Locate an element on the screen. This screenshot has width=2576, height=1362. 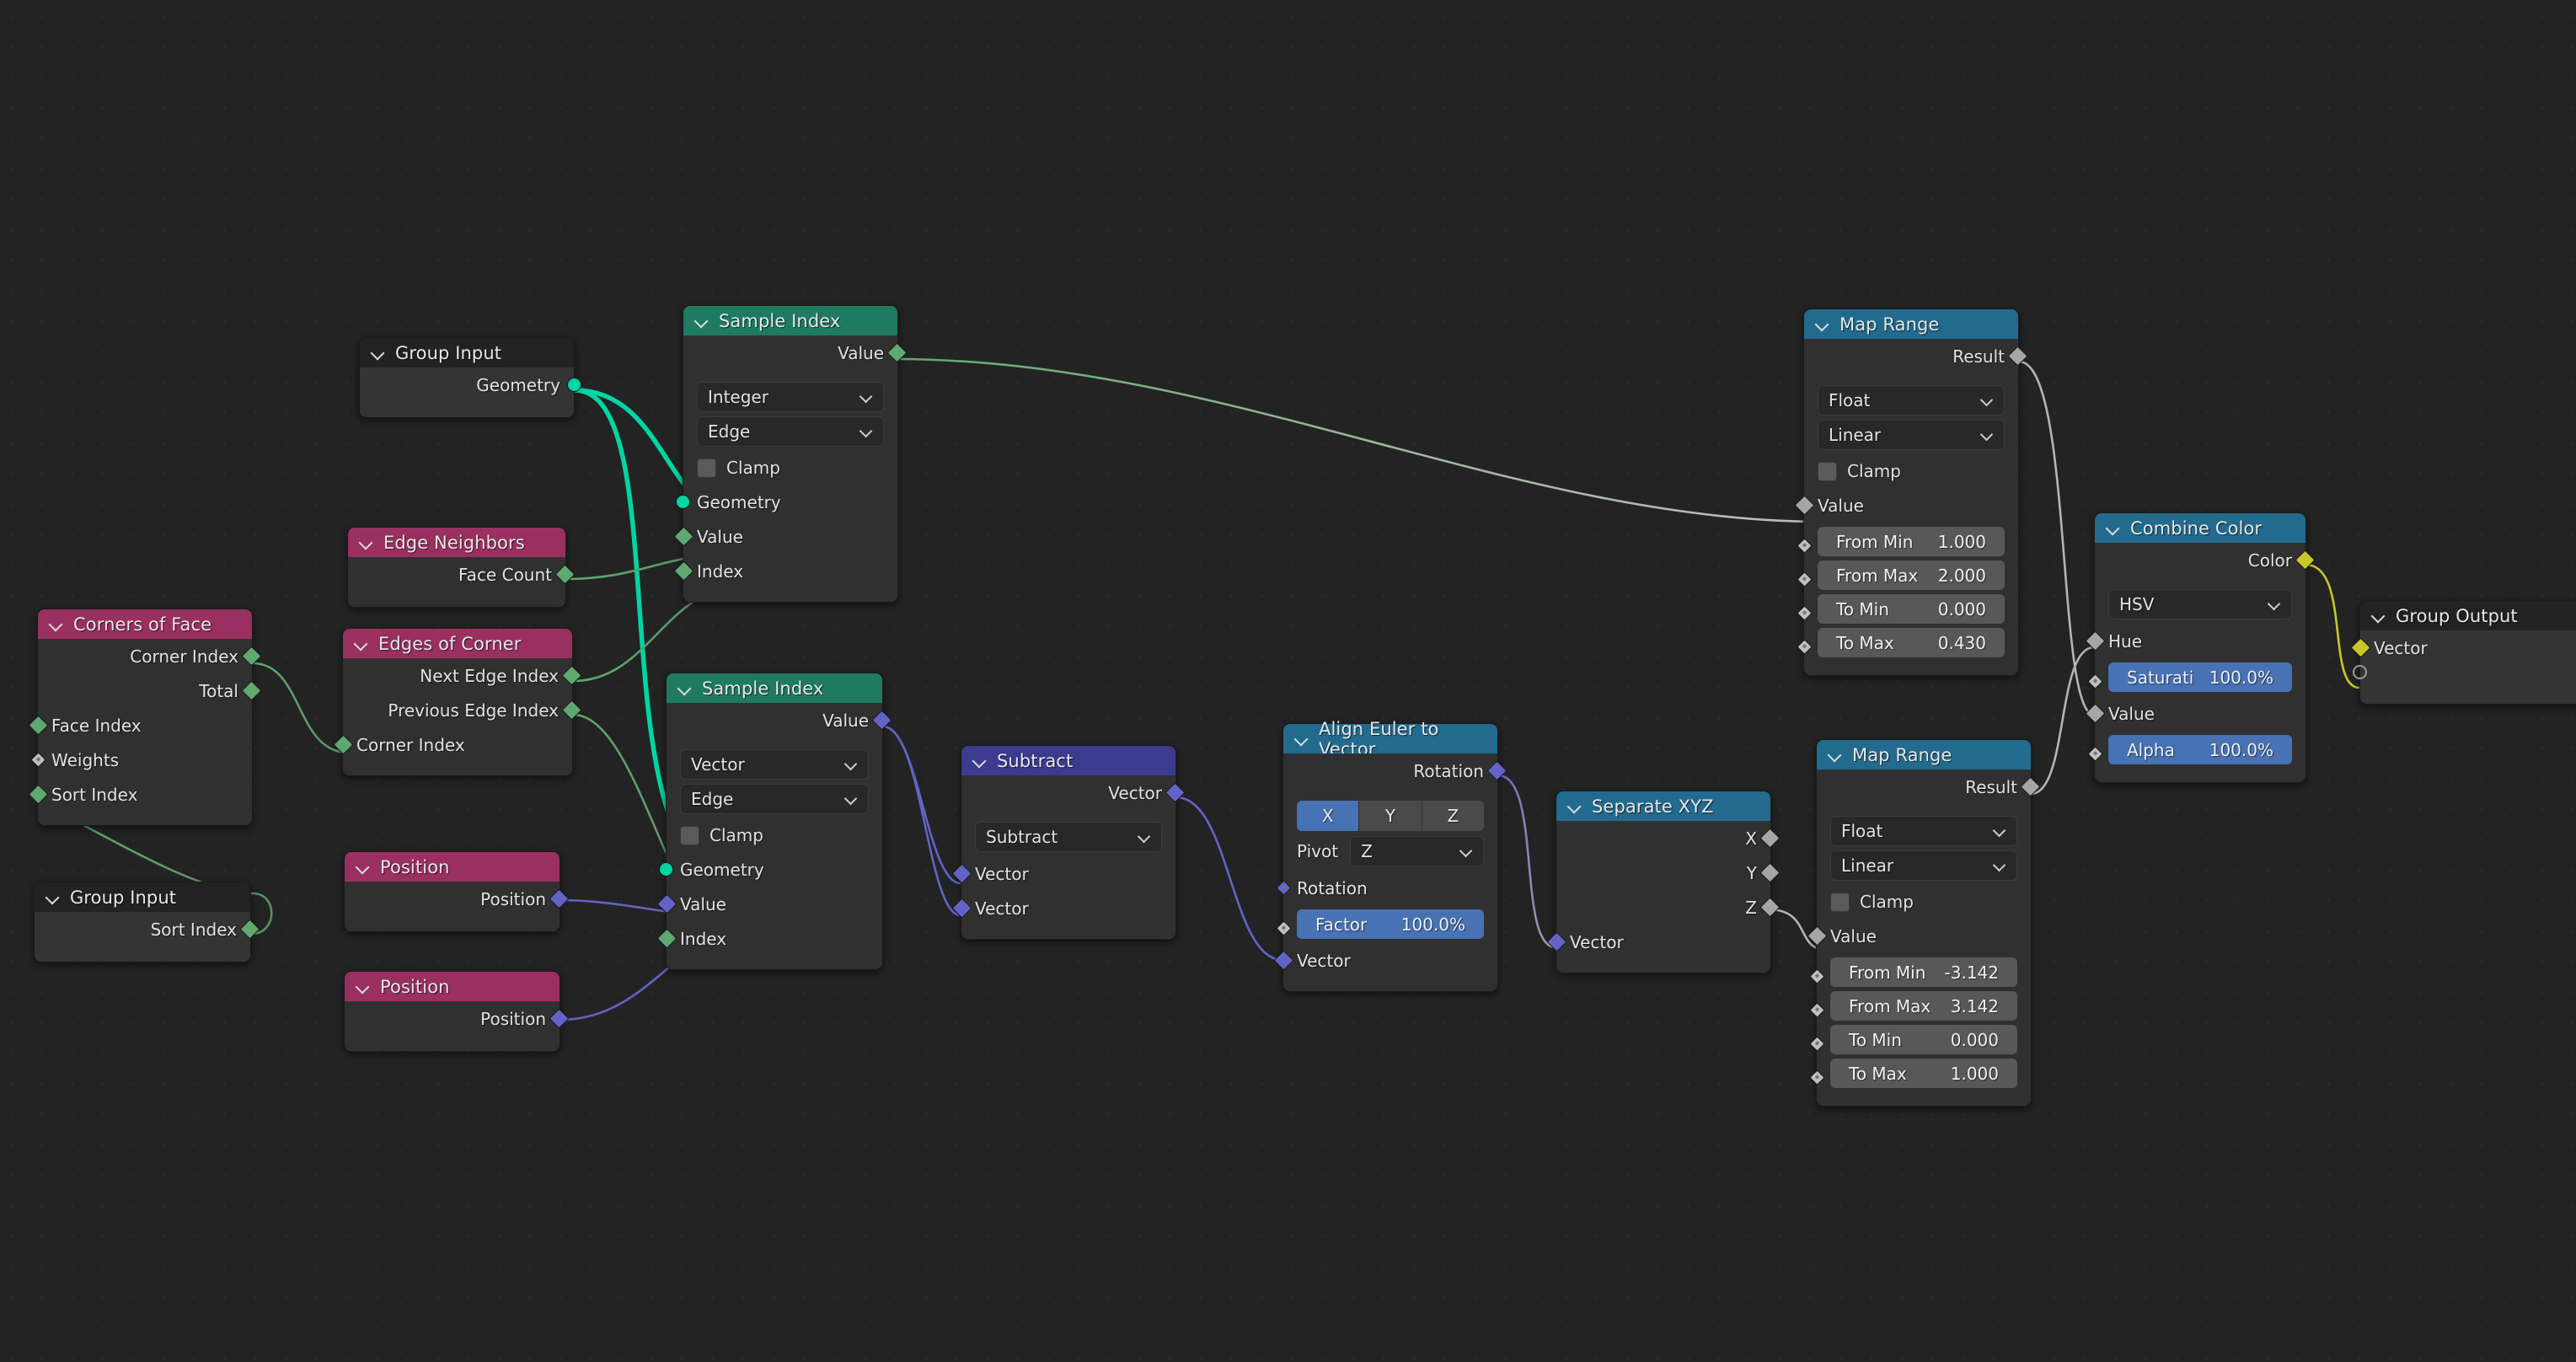
dropdown-operation: Subtract is located at coordinates (1068, 837).